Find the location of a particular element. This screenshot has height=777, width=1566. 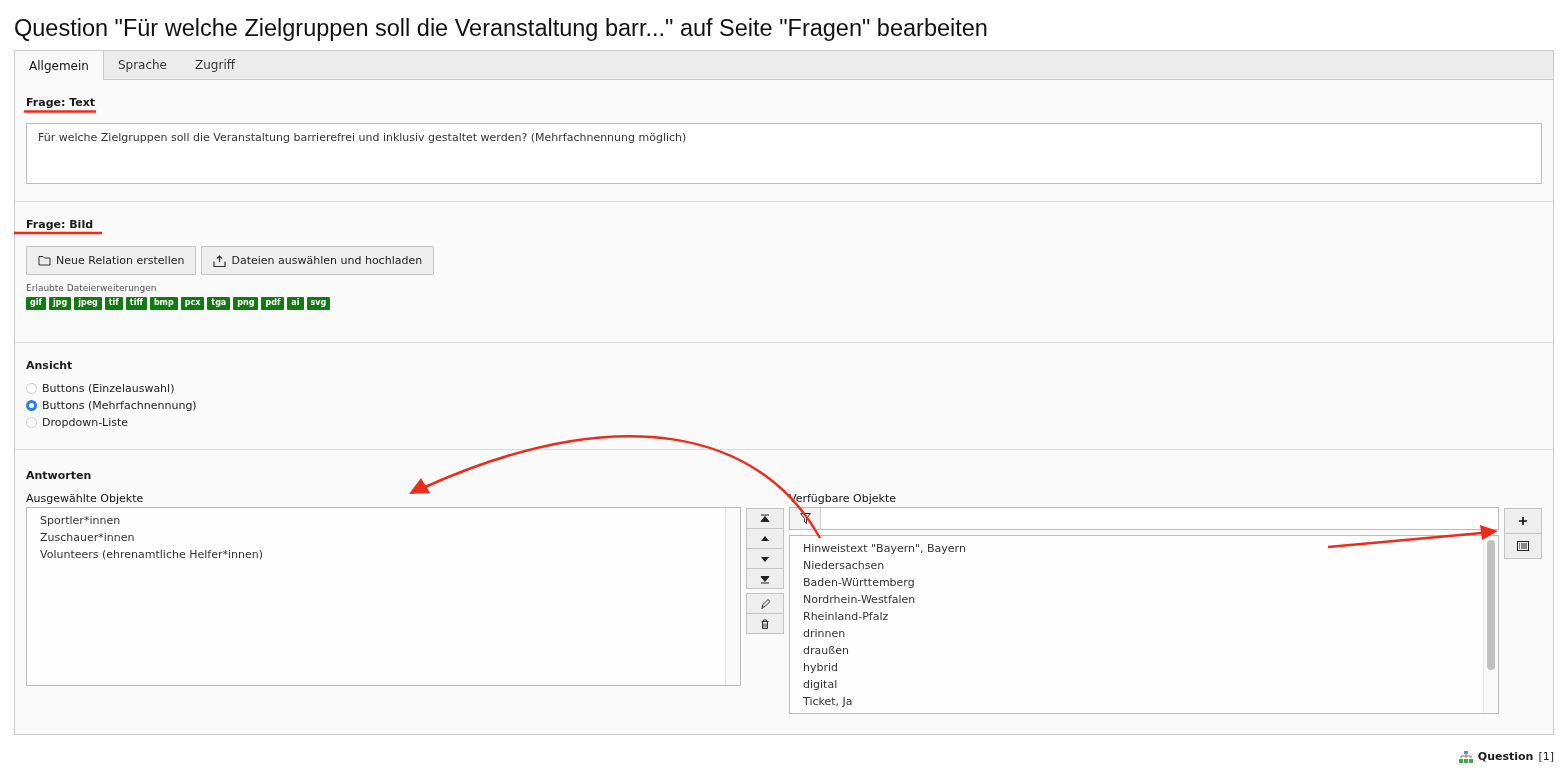

question-text-field: Für welche Zielgruppen soll die Veranstaltung barrierefrei und inklusiv gestaltet werden? (Mehrfachnennung möglich) is located at coordinates (784, 153).